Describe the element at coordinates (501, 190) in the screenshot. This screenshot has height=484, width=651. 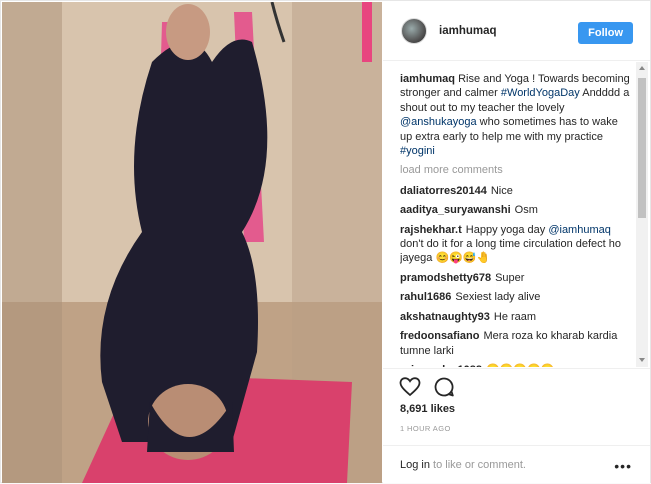
I see `comment-text: Nice` at that location.